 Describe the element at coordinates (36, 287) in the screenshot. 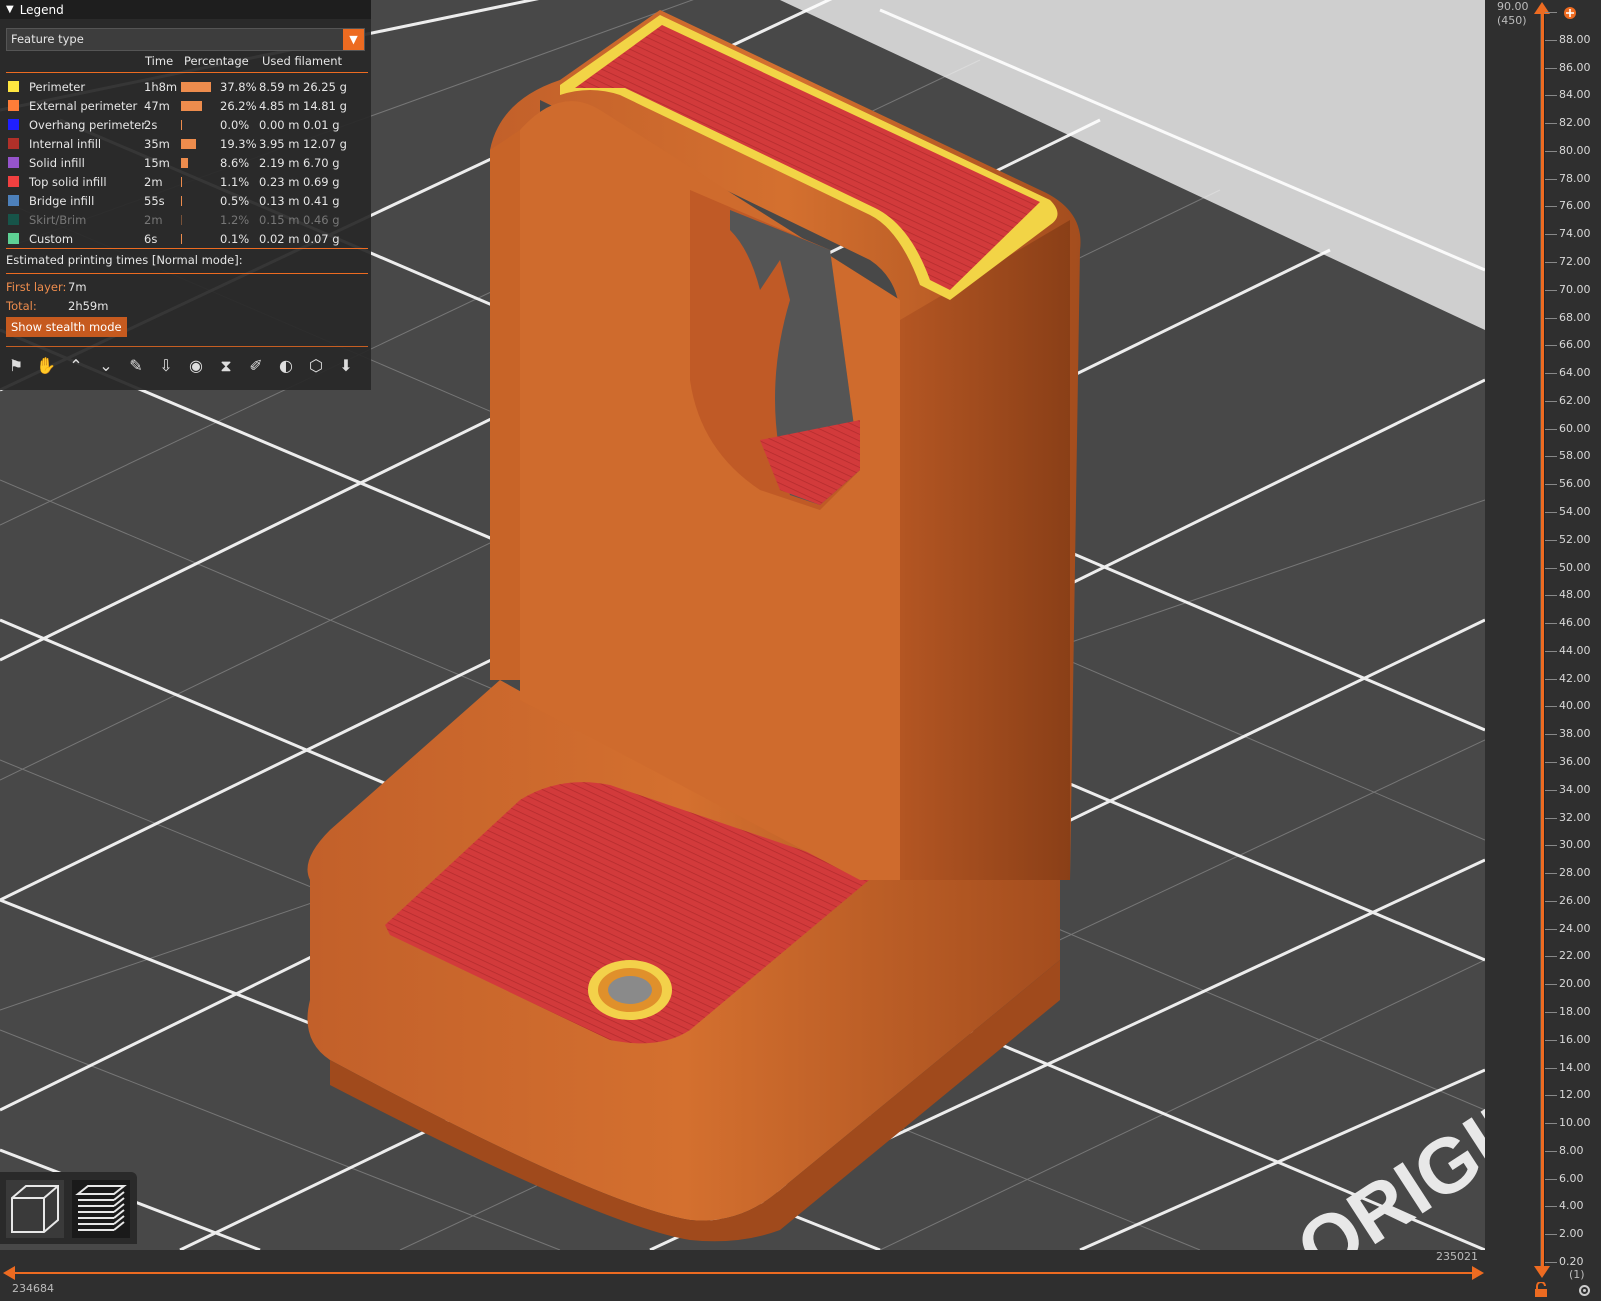

I see `first-layer-label: First layer:` at that location.